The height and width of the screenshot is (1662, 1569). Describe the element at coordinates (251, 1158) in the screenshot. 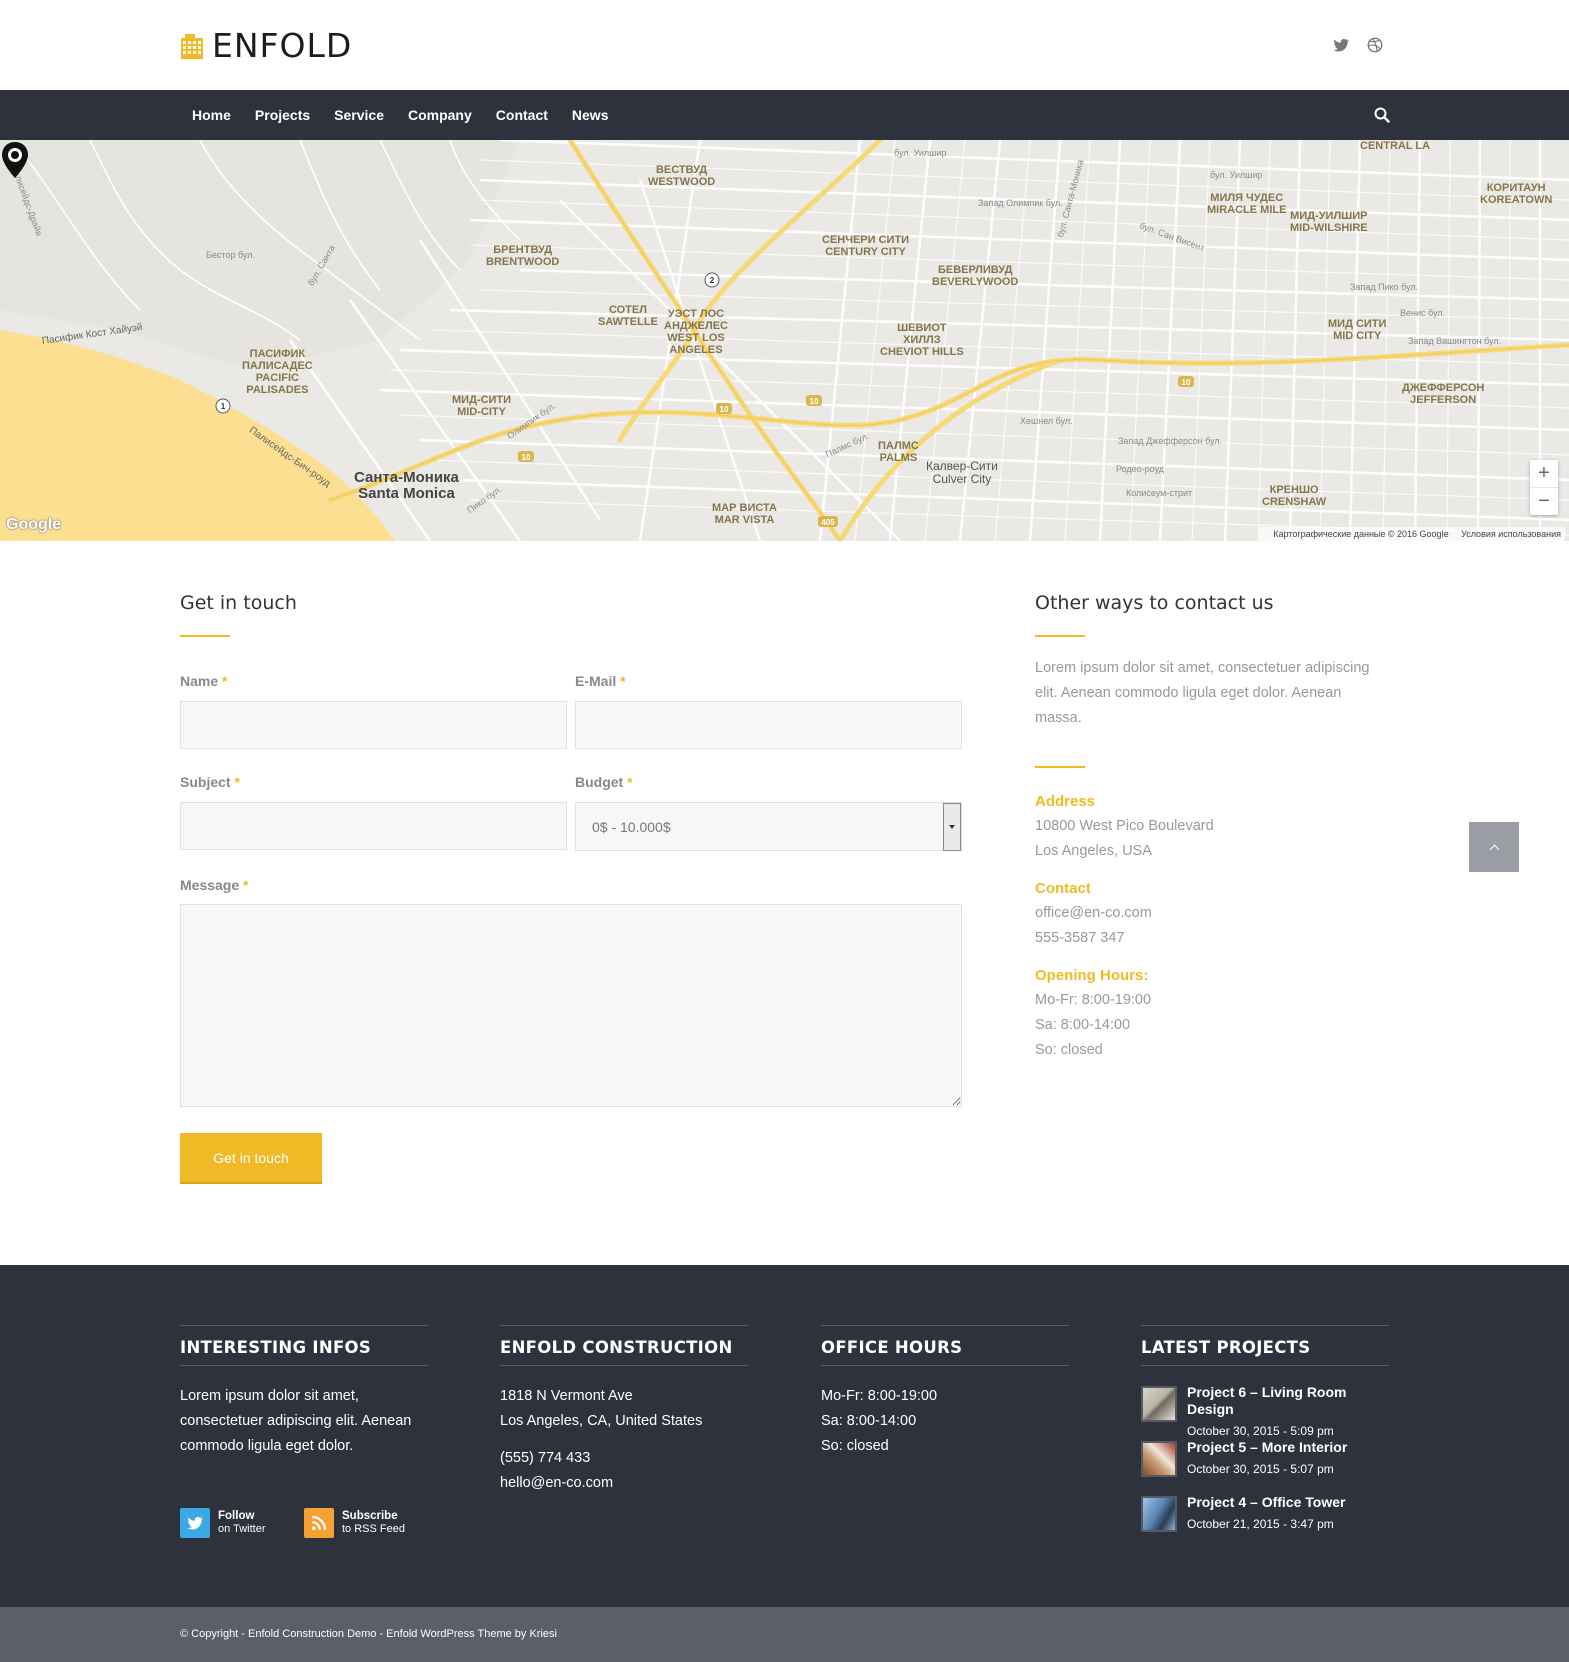

I see `submit-button: Get in touch` at that location.